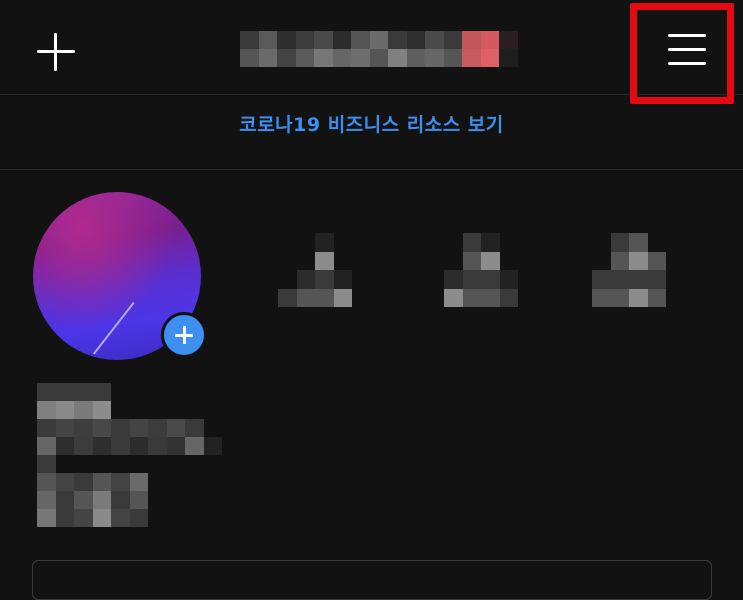 This screenshot has width=743, height=600. Describe the element at coordinates (379, 49) in the screenshot. I see `username-pixelated` at that location.